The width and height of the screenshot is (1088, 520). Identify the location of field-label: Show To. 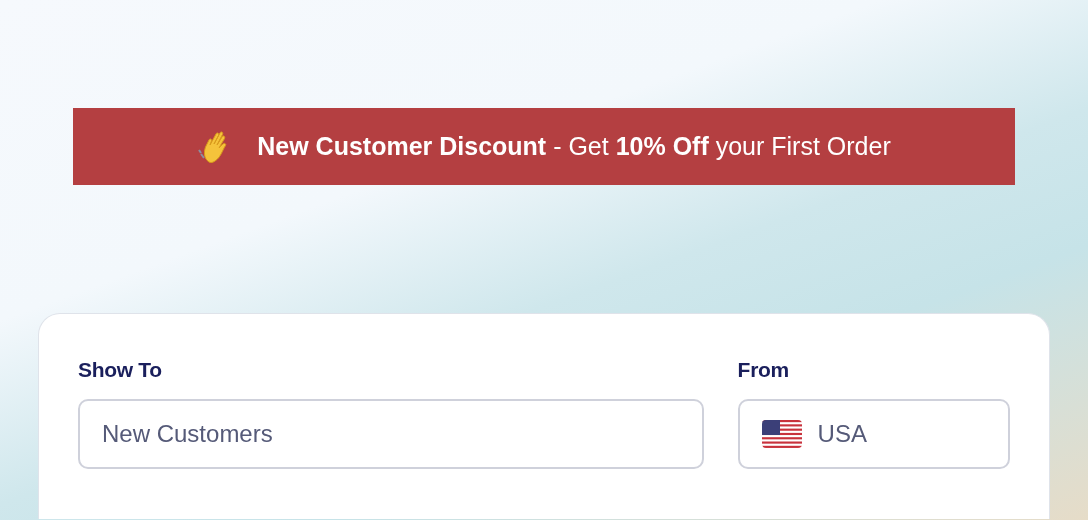
(120, 370).